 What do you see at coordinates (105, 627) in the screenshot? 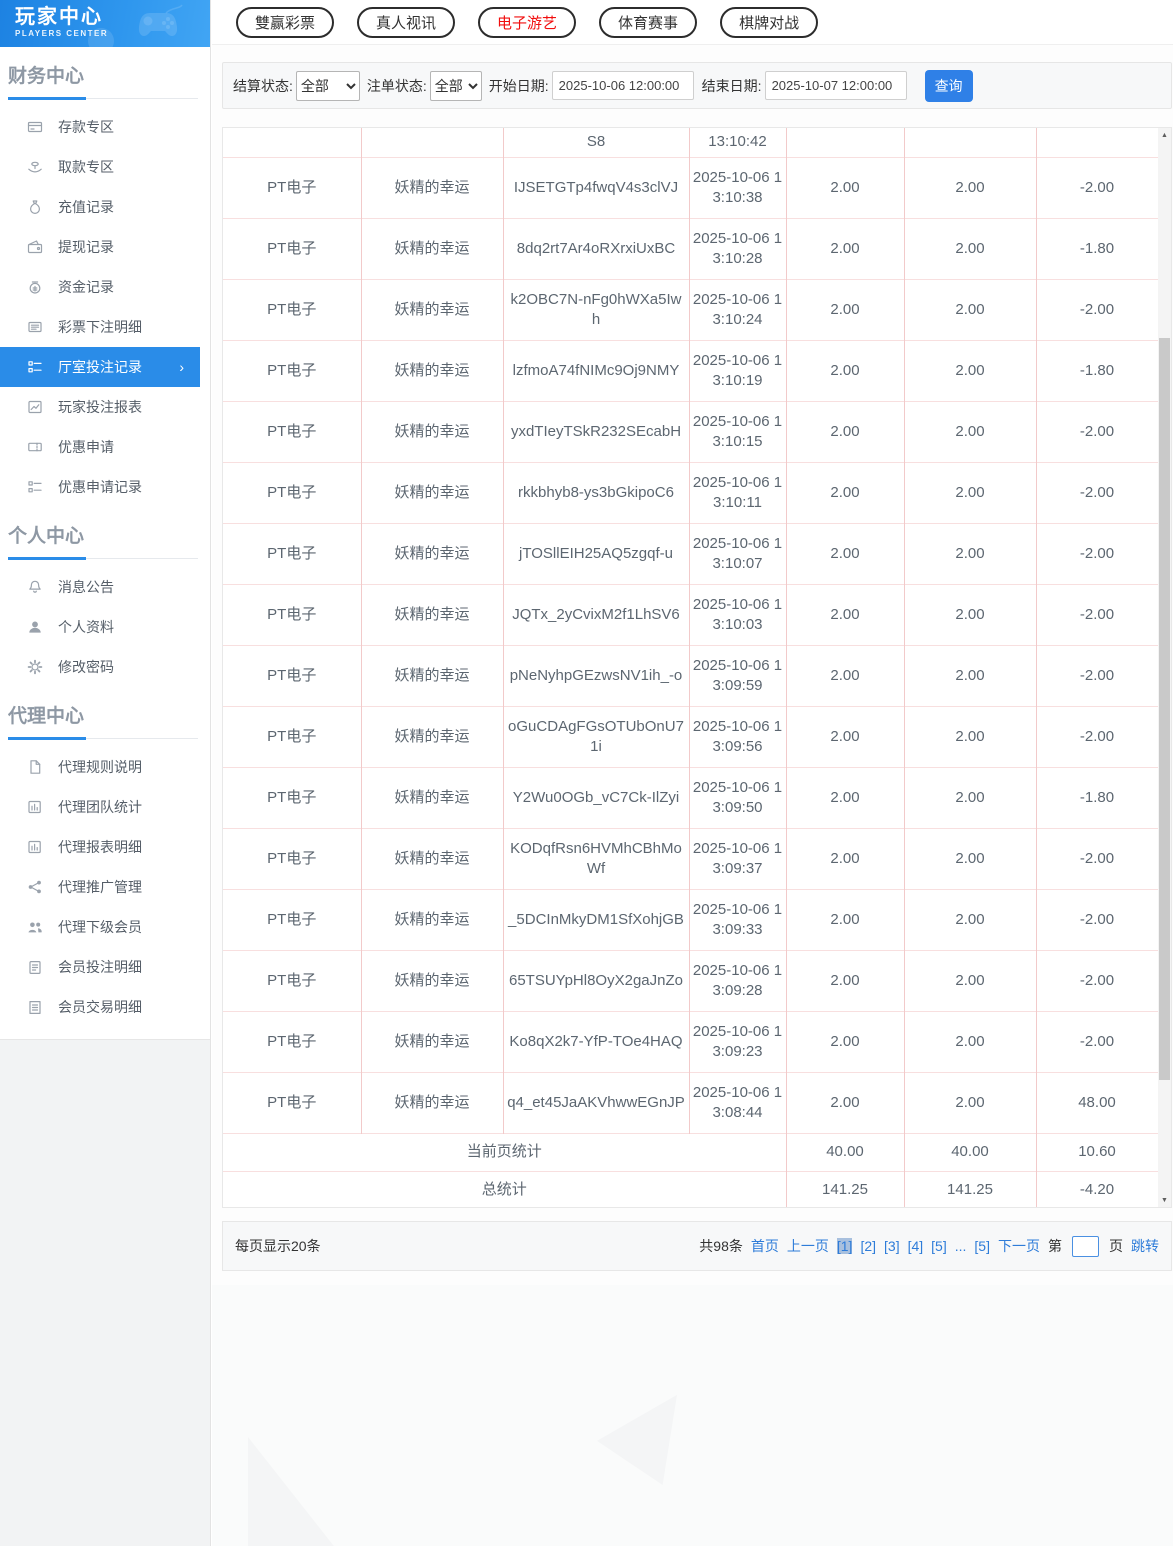
I see `sidebar-item-个人资料: 个人资料` at bounding box center [105, 627].